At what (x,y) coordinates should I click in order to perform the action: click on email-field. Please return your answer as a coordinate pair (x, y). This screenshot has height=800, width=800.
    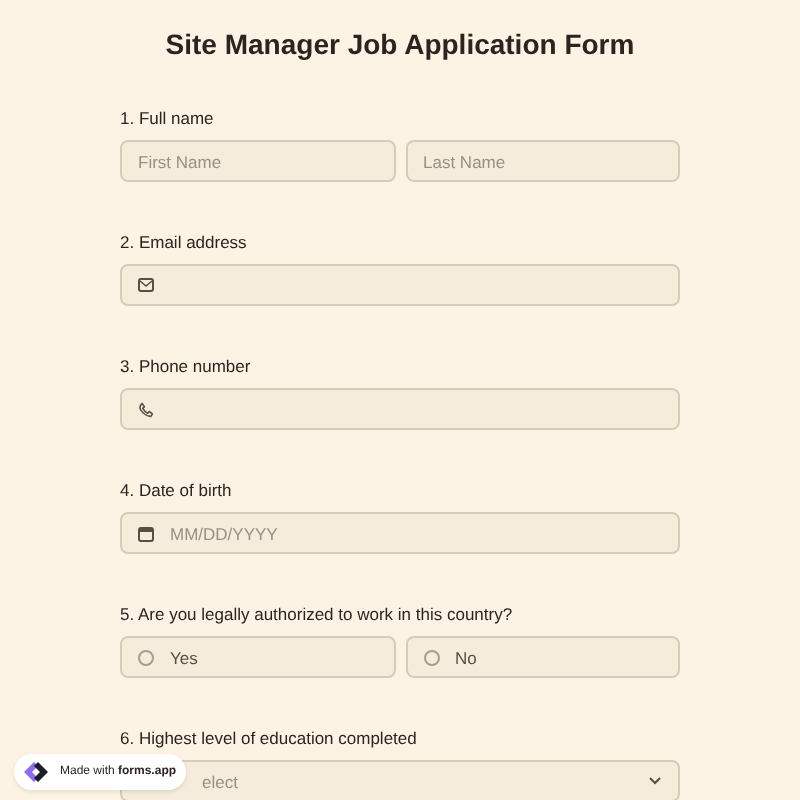
    Looking at the image, I should click on (400, 285).